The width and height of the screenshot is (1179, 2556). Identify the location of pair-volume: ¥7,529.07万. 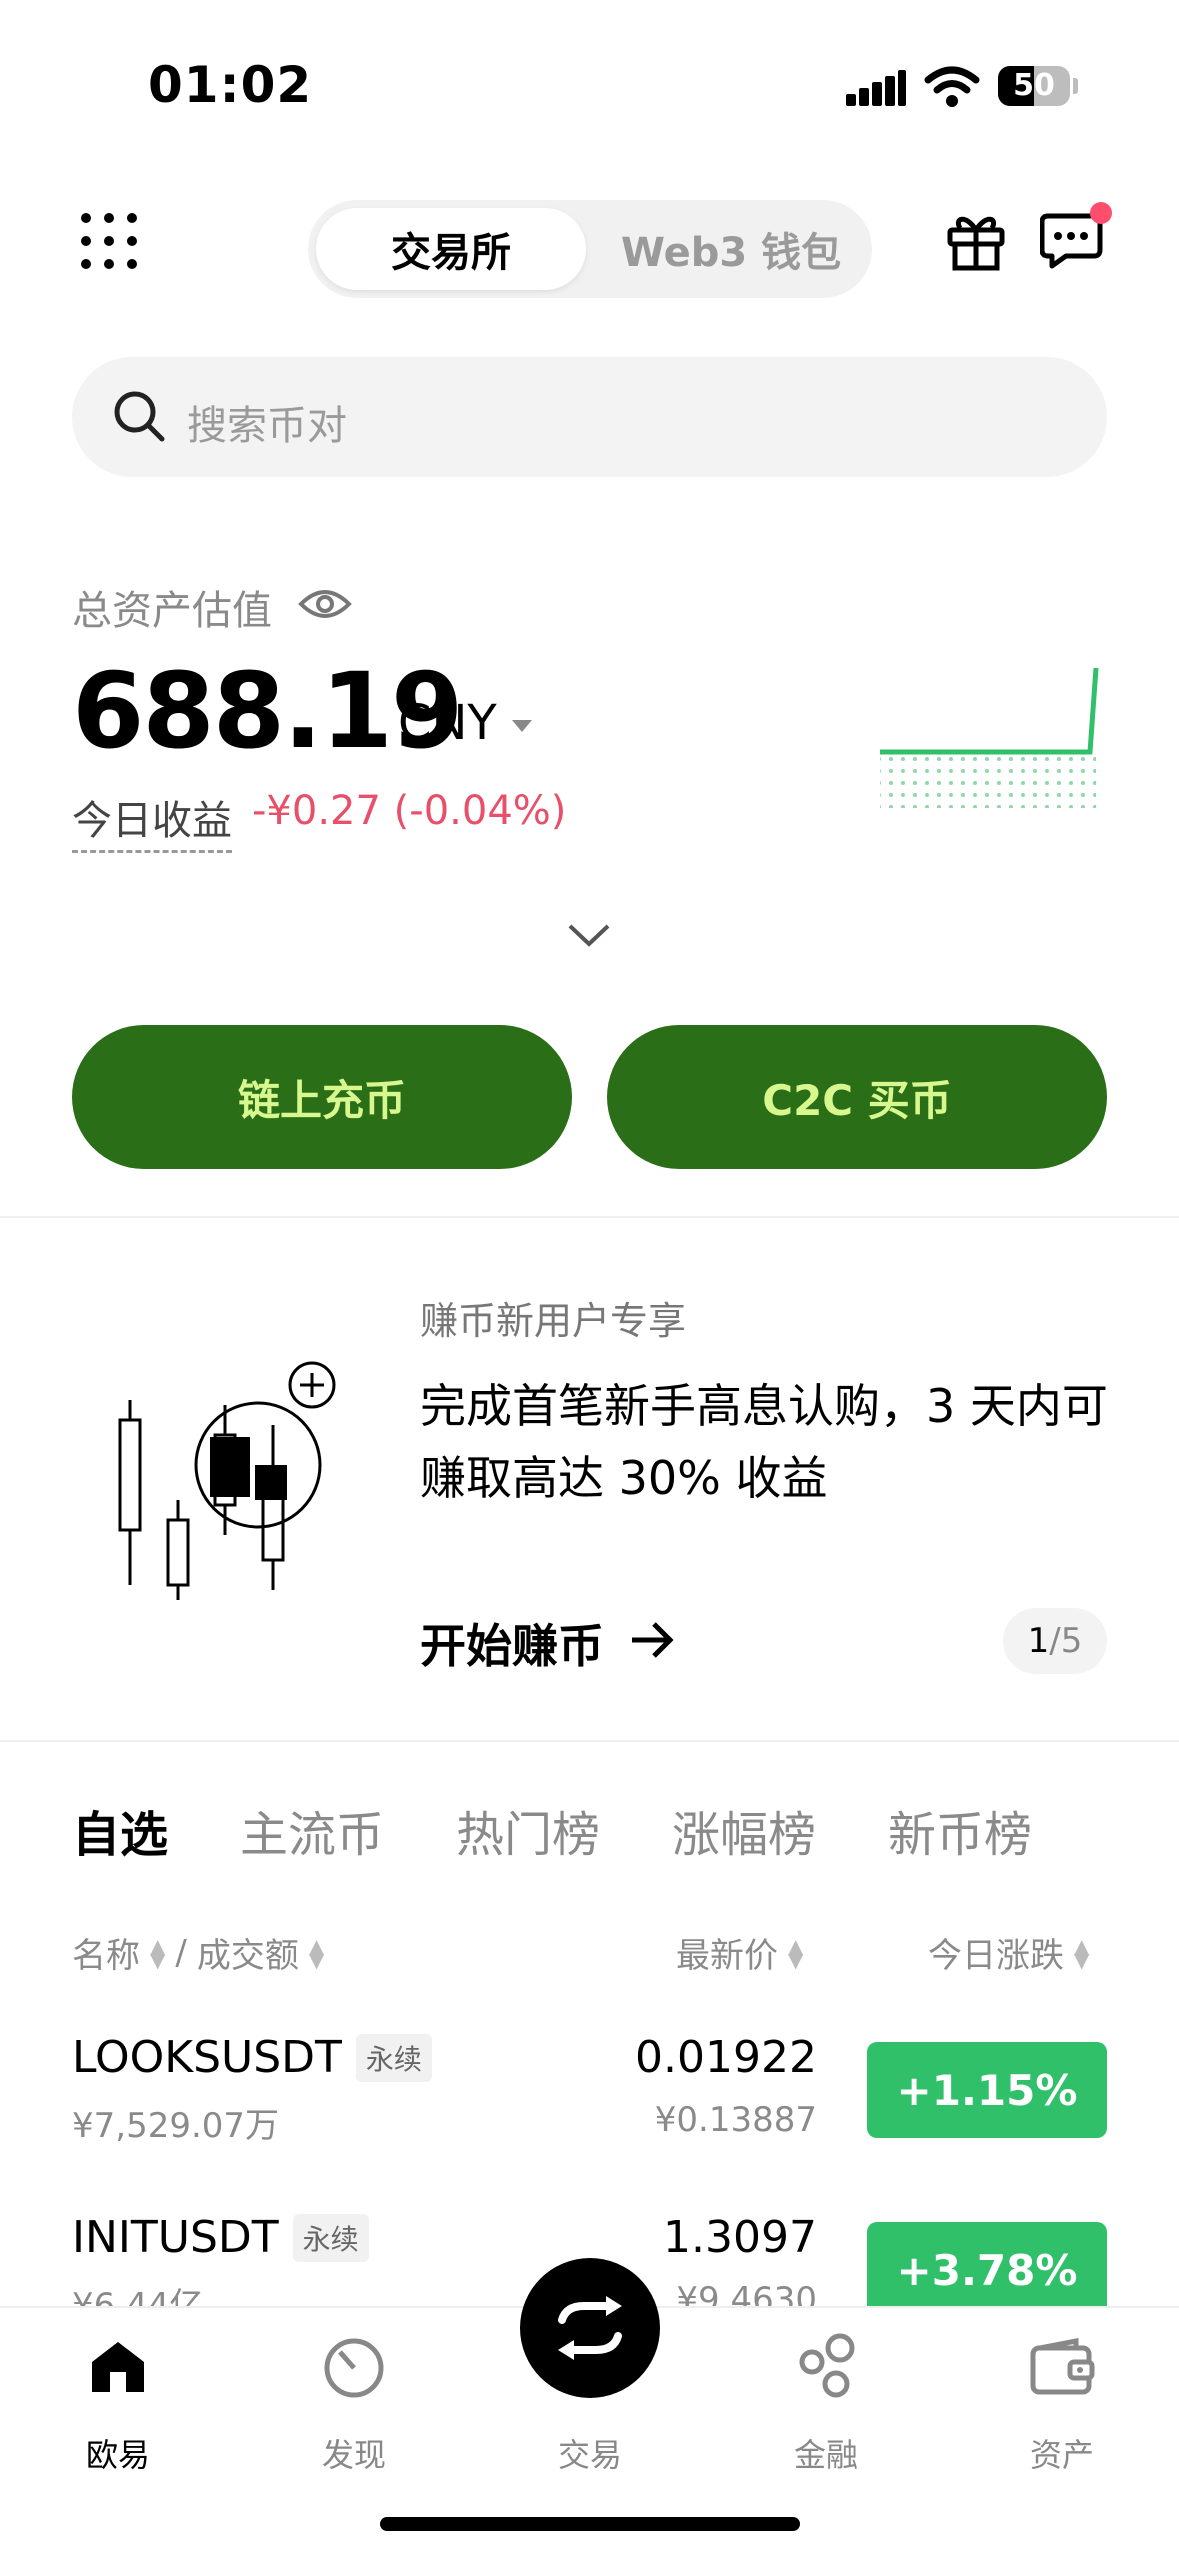
(176, 2126).